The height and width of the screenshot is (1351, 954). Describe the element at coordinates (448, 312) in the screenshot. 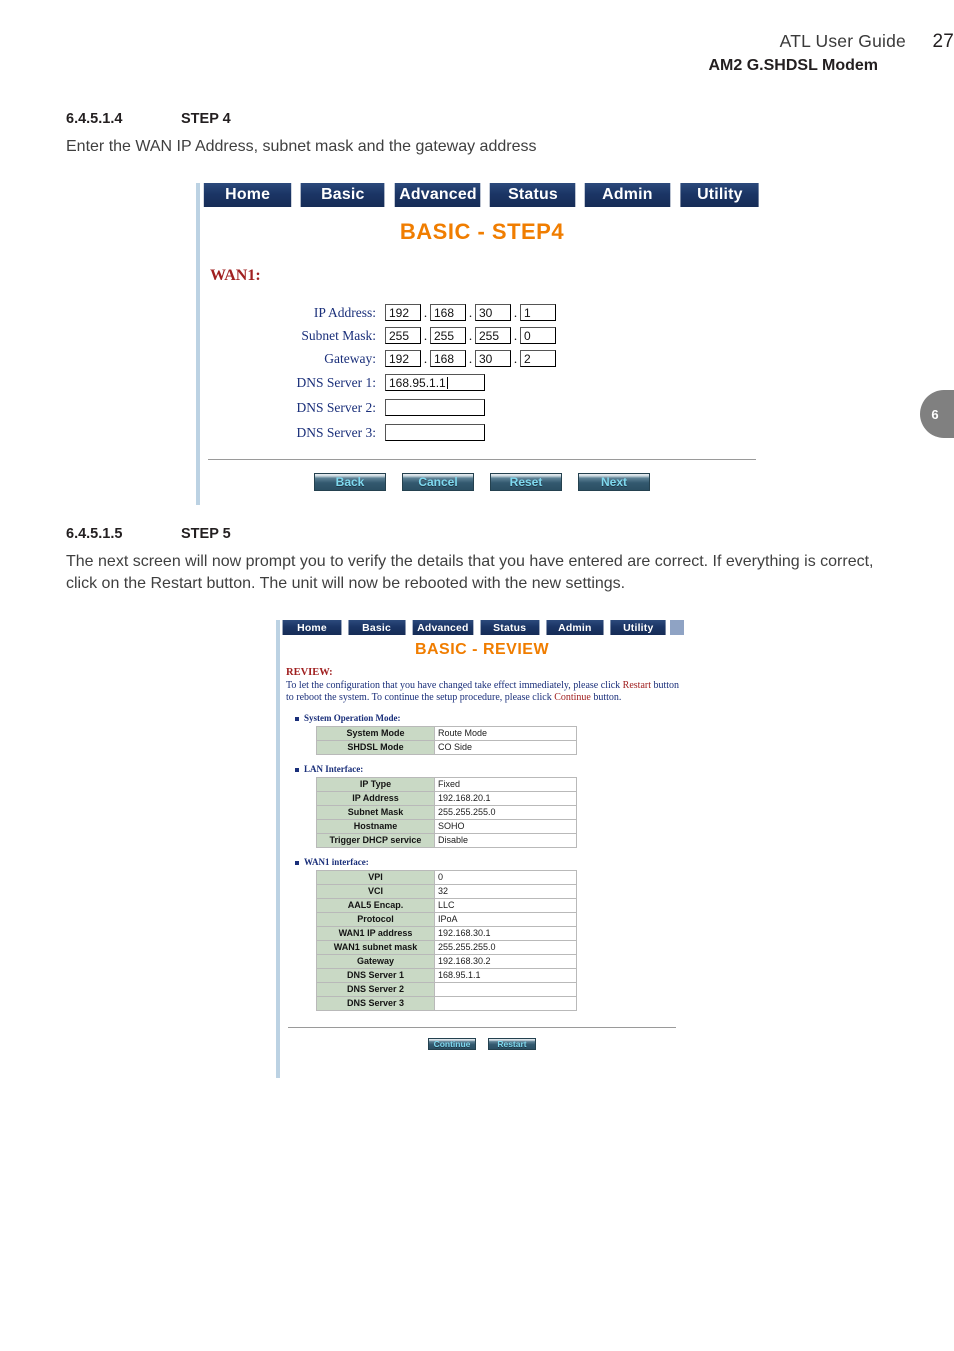

I see `ip-address-octet-2: 168` at that location.